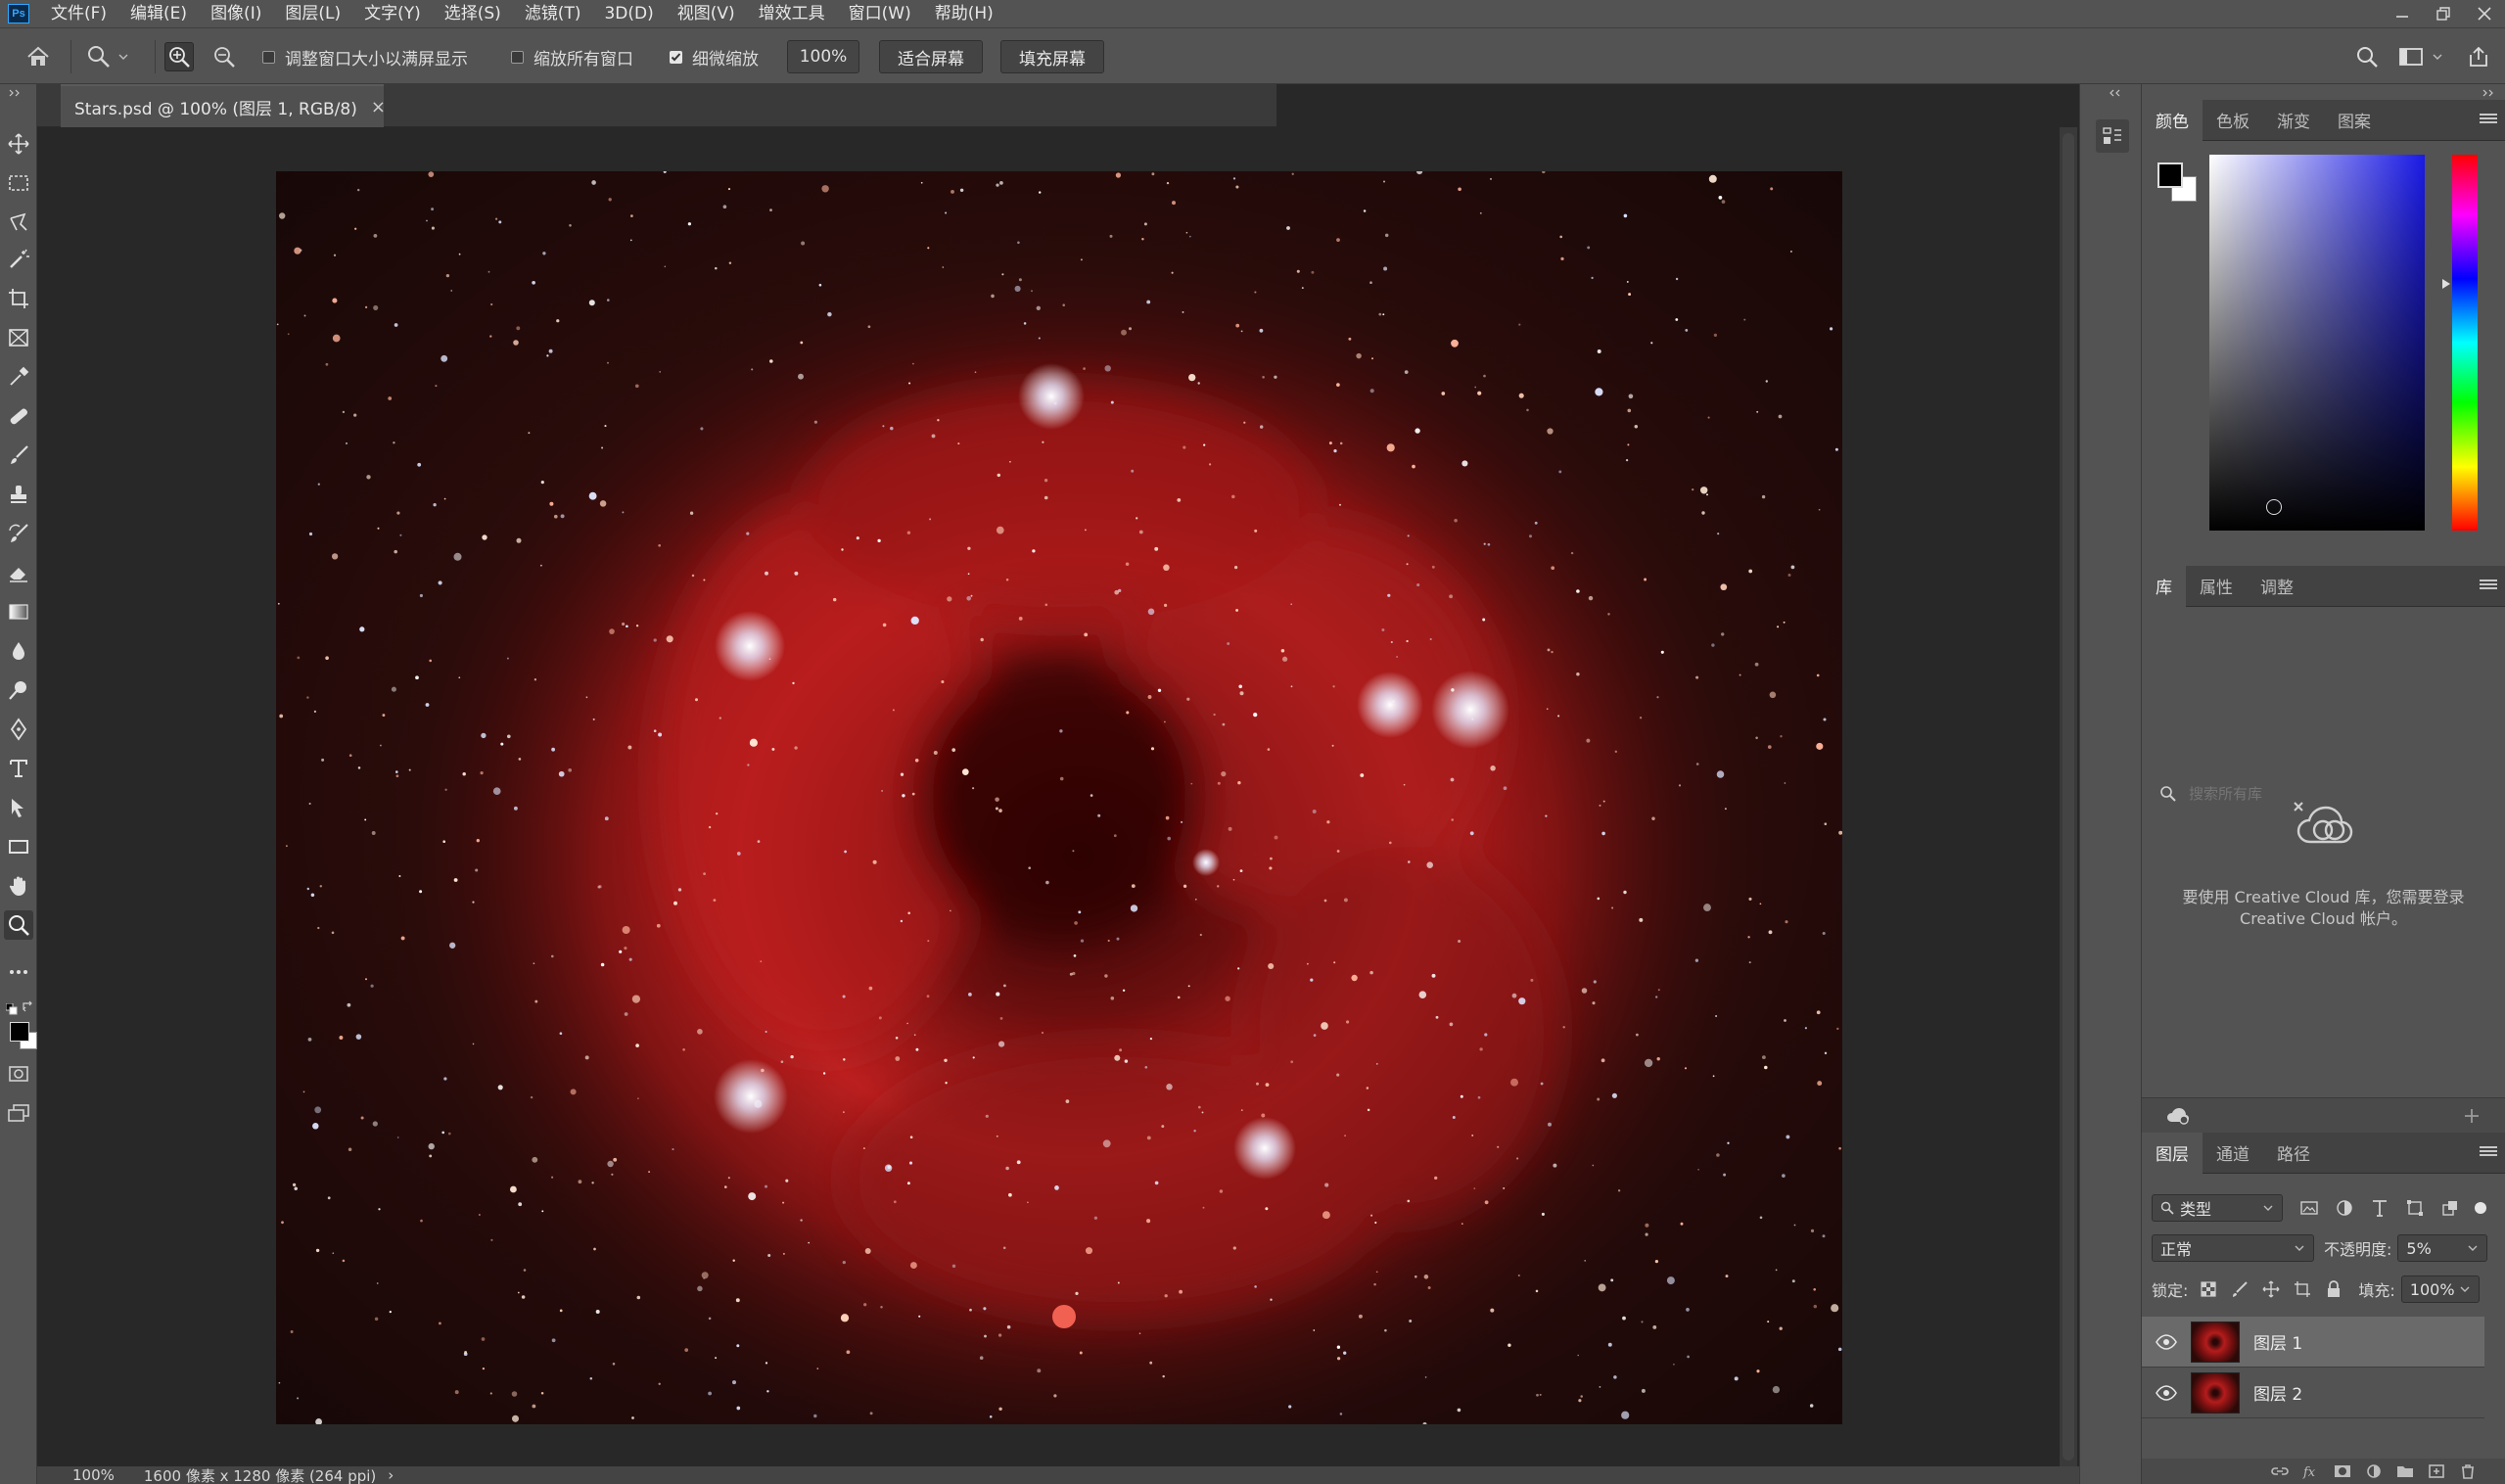 This screenshot has height=1484, width=2505. Describe the element at coordinates (268, 57) in the screenshot. I see `resize-windows-checkbox` at that location.